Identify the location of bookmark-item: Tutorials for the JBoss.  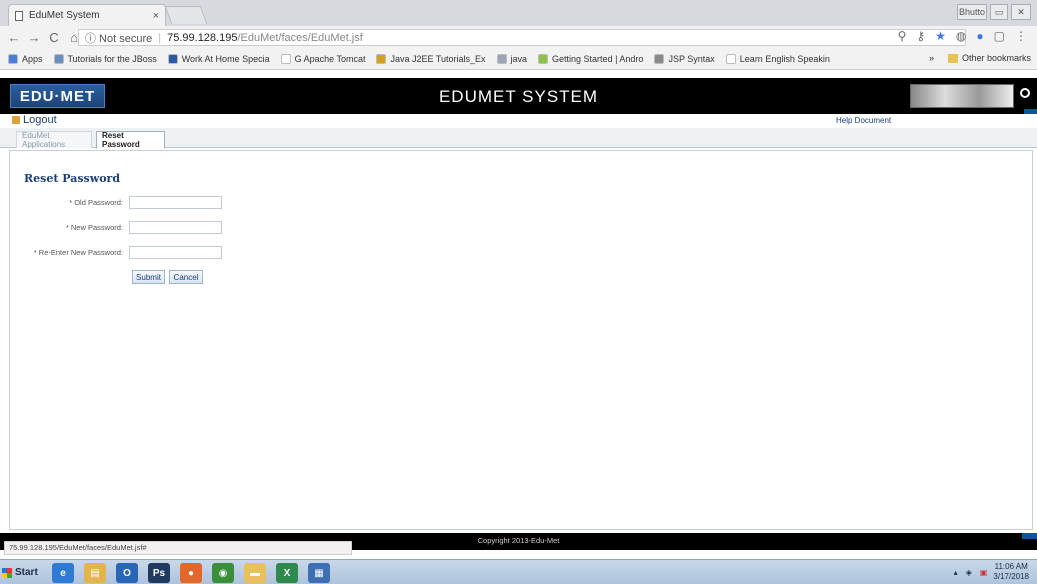
(105, 58).